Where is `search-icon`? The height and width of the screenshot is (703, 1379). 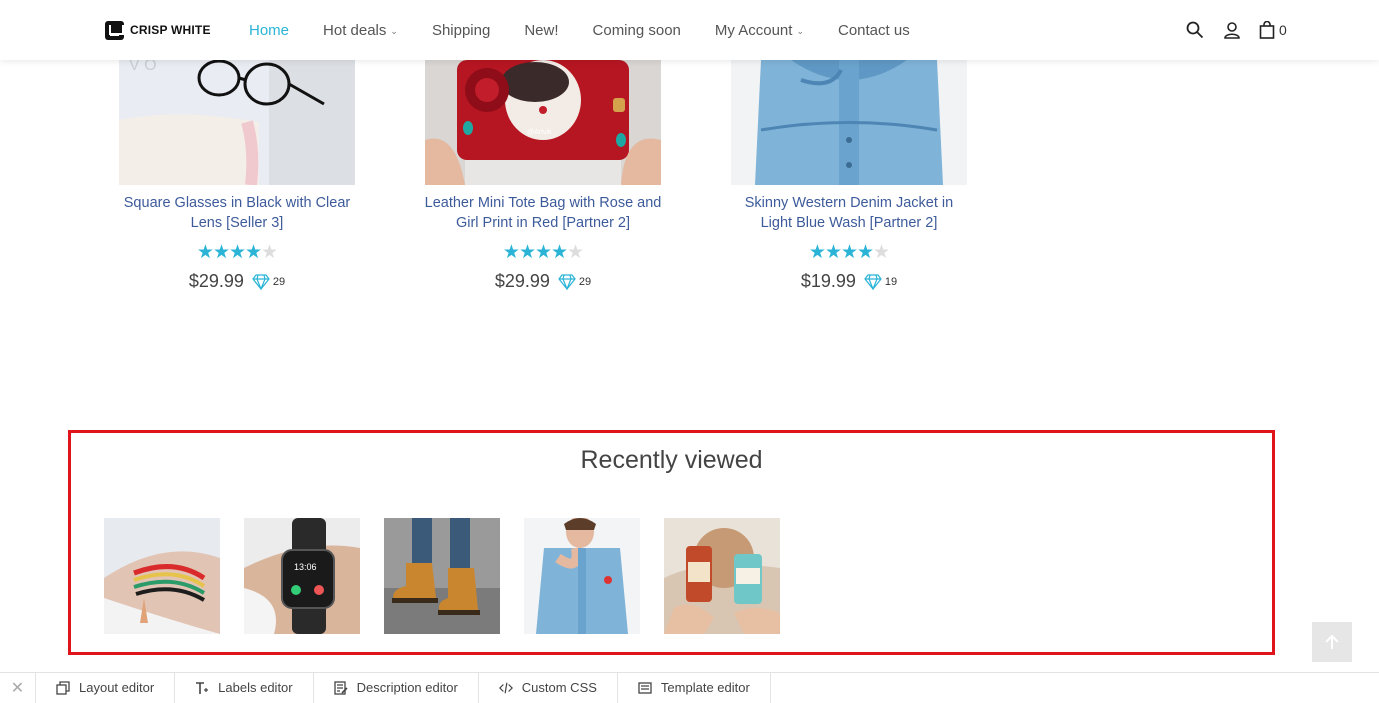 search-icon is located at coordinates (1195, 30).